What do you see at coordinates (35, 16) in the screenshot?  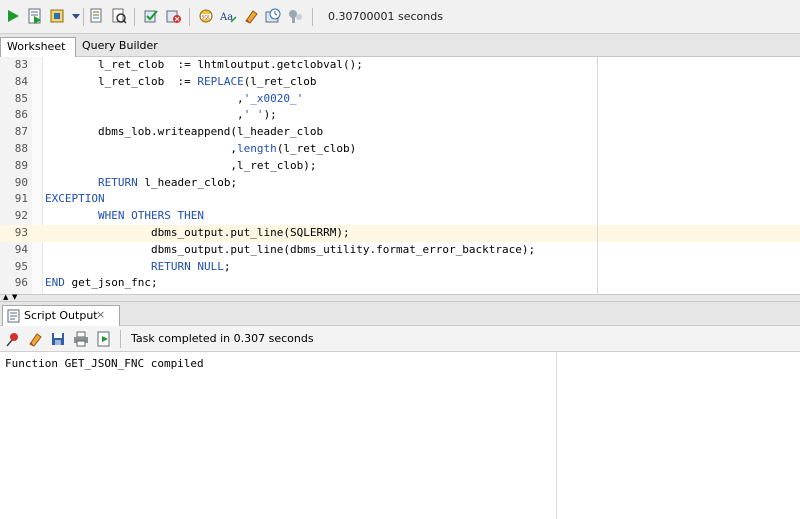 I see `run-script-icon` at bounding box center [35, 16].